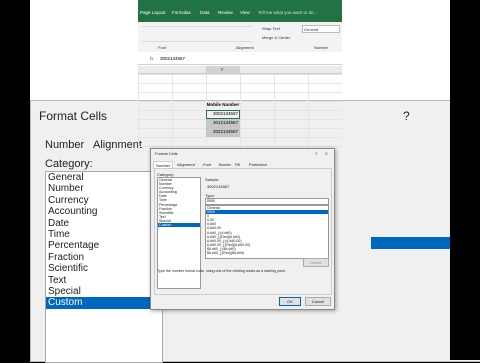  I want to click on formula-bar: fx 3002134567, so click(240, 59).